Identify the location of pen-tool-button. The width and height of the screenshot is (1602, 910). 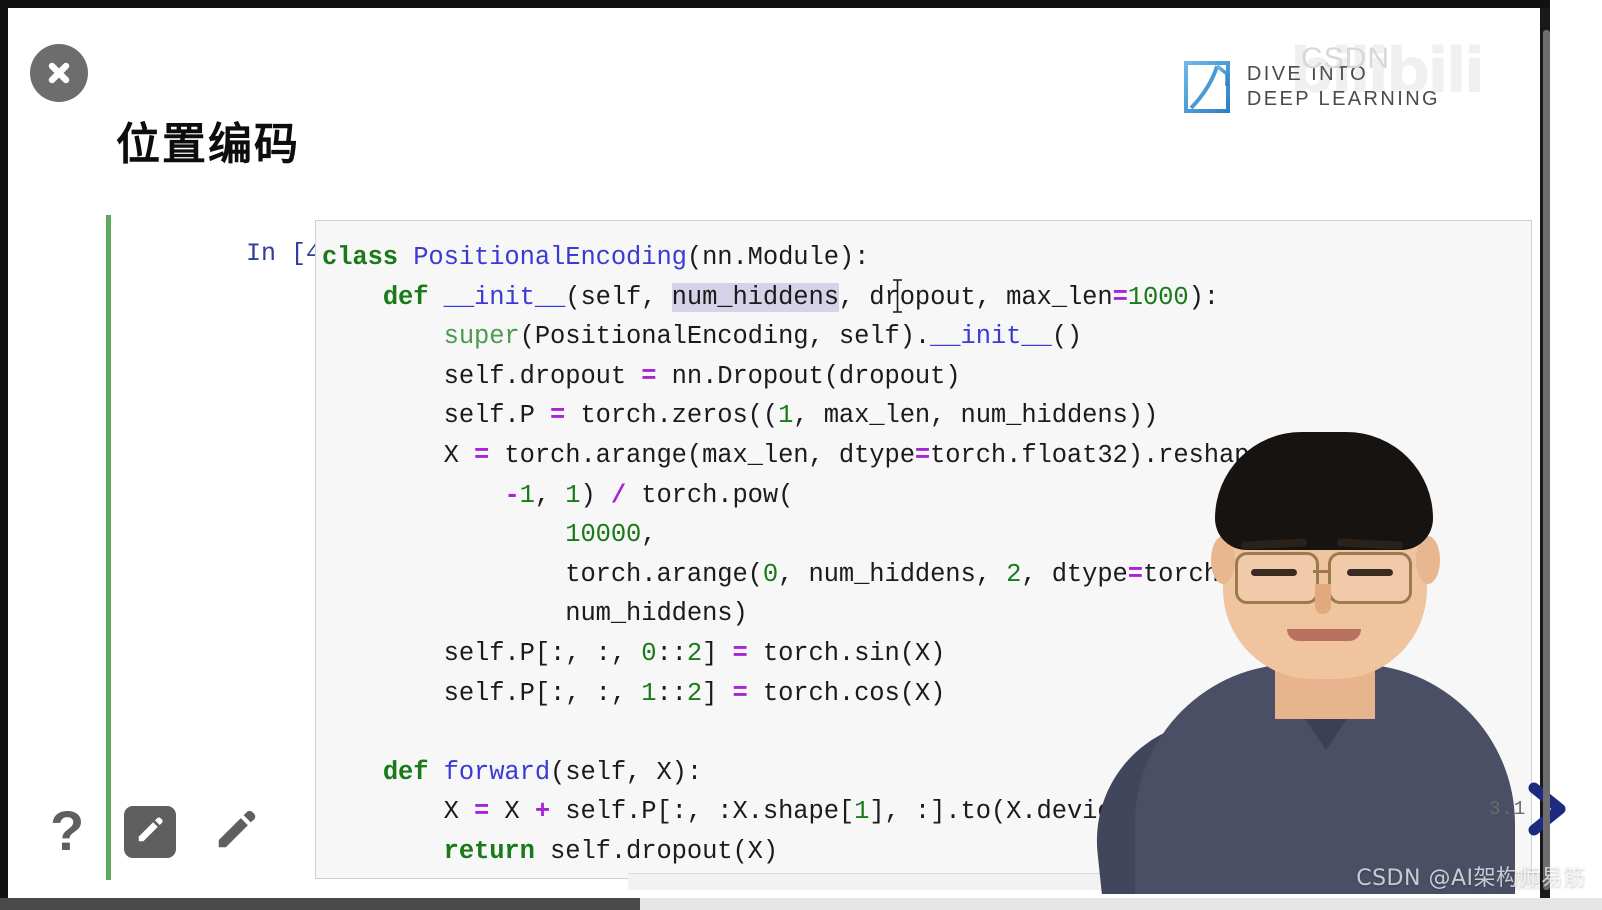
(236, 832).